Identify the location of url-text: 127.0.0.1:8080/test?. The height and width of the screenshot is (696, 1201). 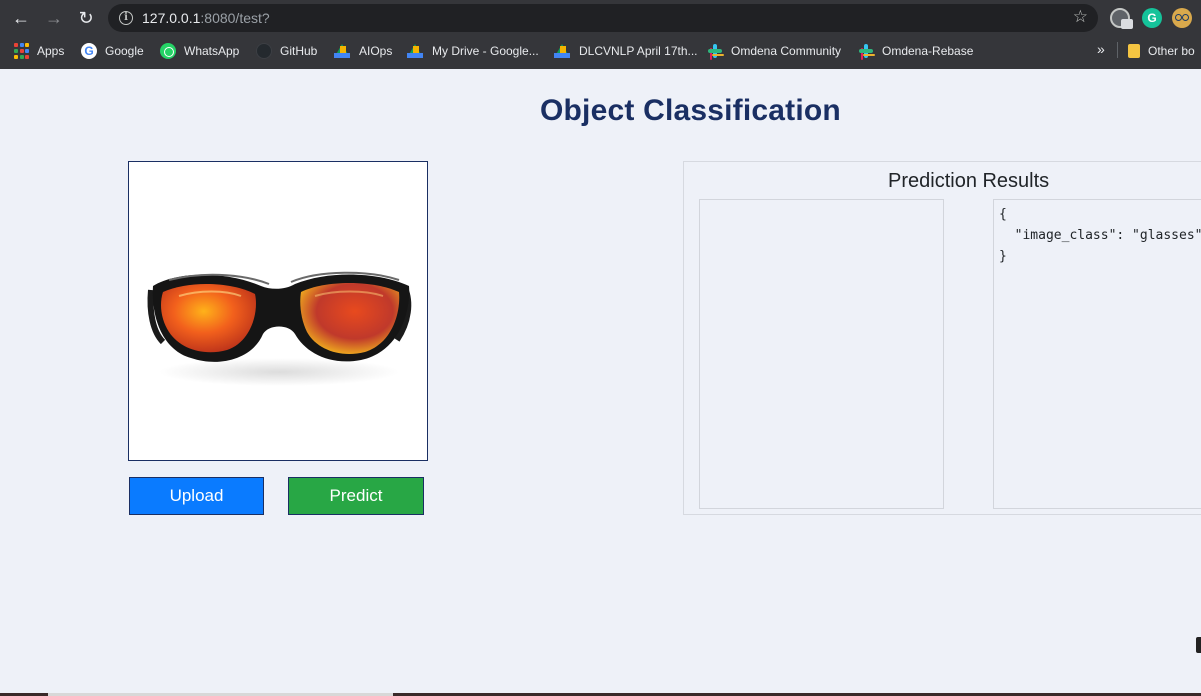
(206, 18).